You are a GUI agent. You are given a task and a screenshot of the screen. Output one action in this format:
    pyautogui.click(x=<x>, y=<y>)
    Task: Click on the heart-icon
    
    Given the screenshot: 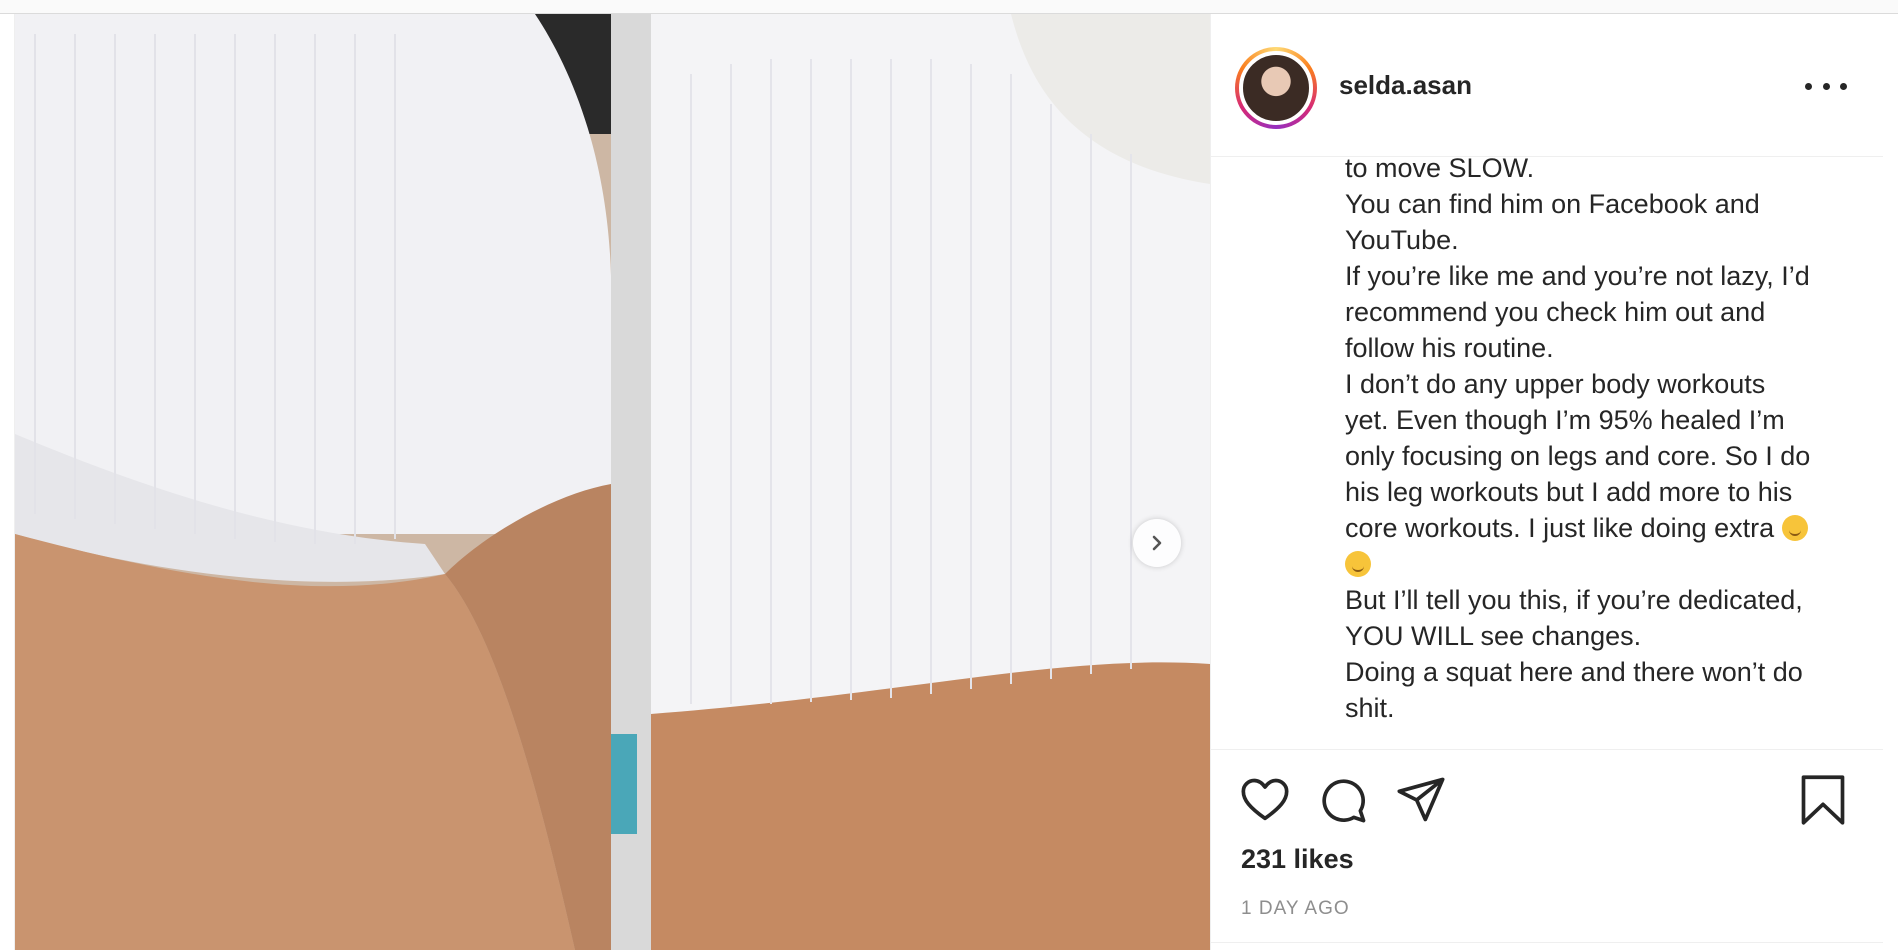 What is the action you would take?
    pyautogui.click(x=1265, y=800)
    